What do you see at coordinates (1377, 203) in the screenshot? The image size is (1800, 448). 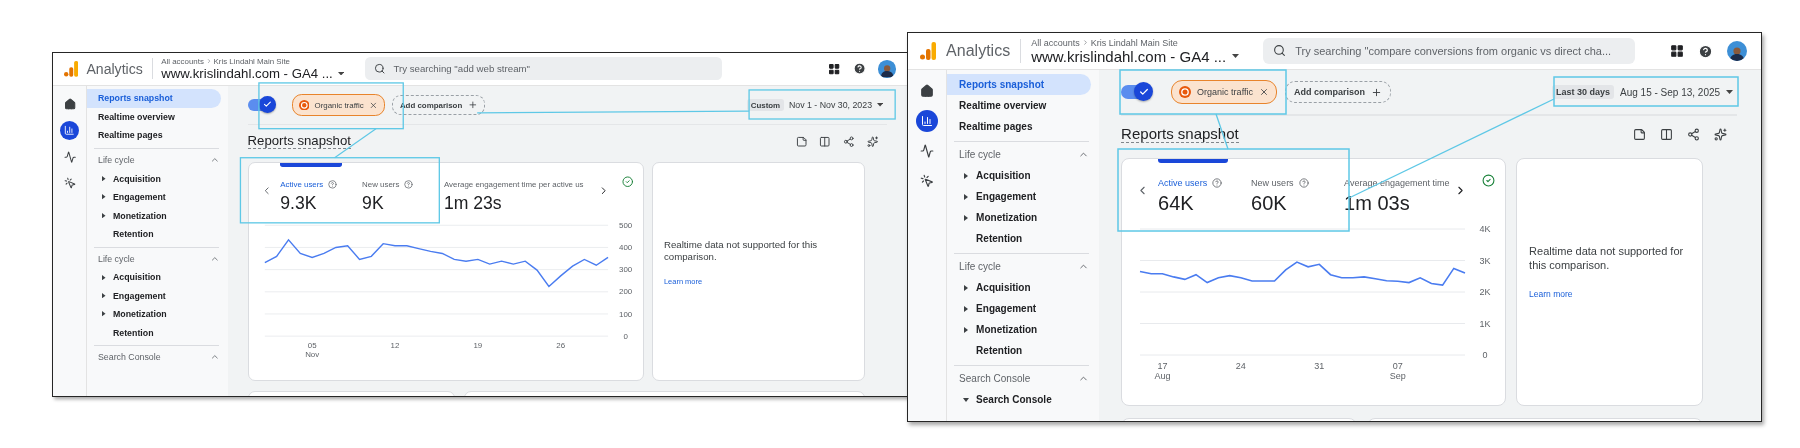 I see `metric-value: 1m 03s` at bounding box center [1377, 203].